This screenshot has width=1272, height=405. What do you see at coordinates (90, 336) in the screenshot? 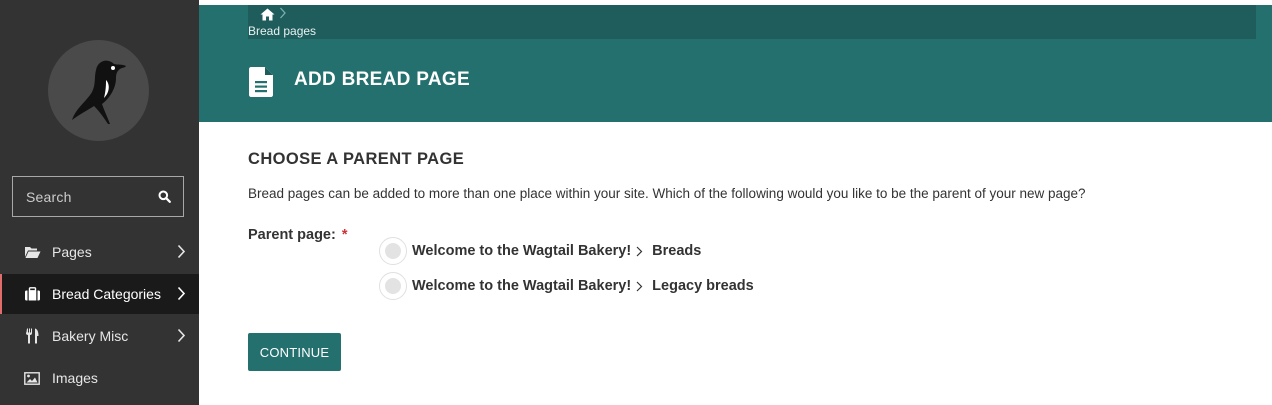
I see `sidebar-item-label: Bakery Misc` at bounding box center [90, 336].